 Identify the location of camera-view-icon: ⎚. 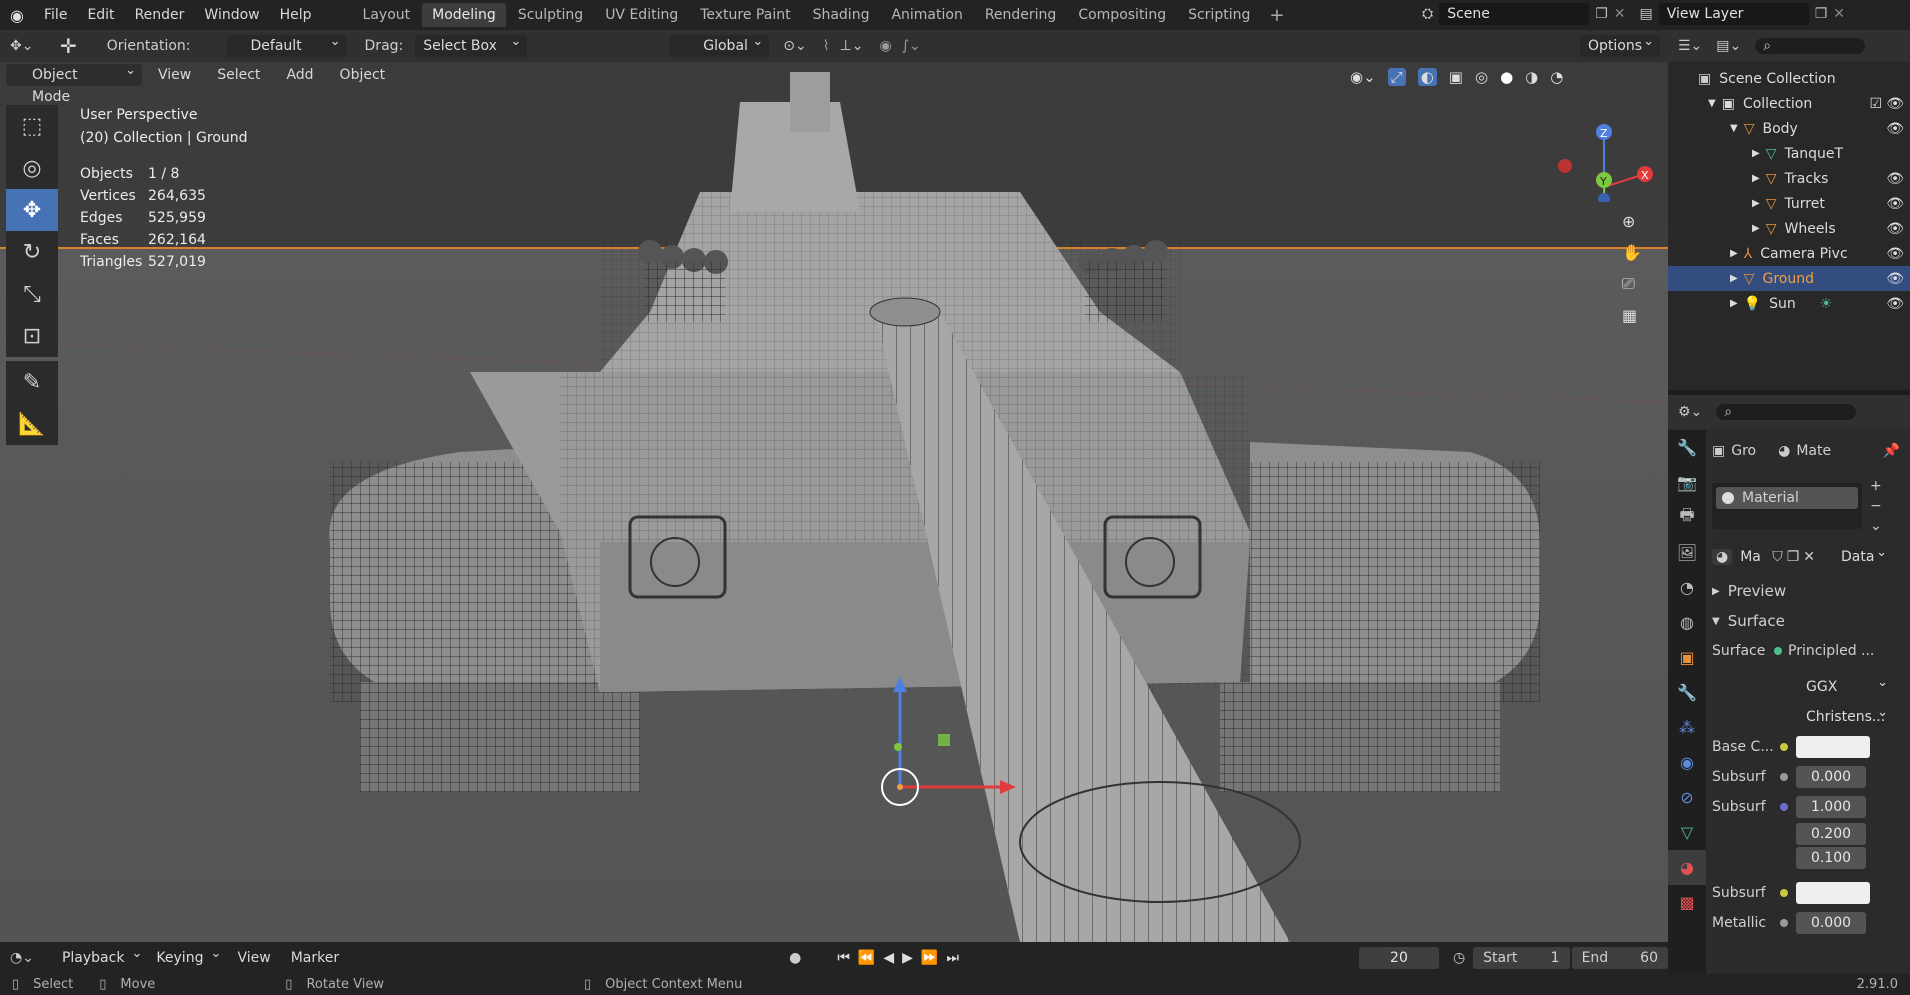
(1632, 284).